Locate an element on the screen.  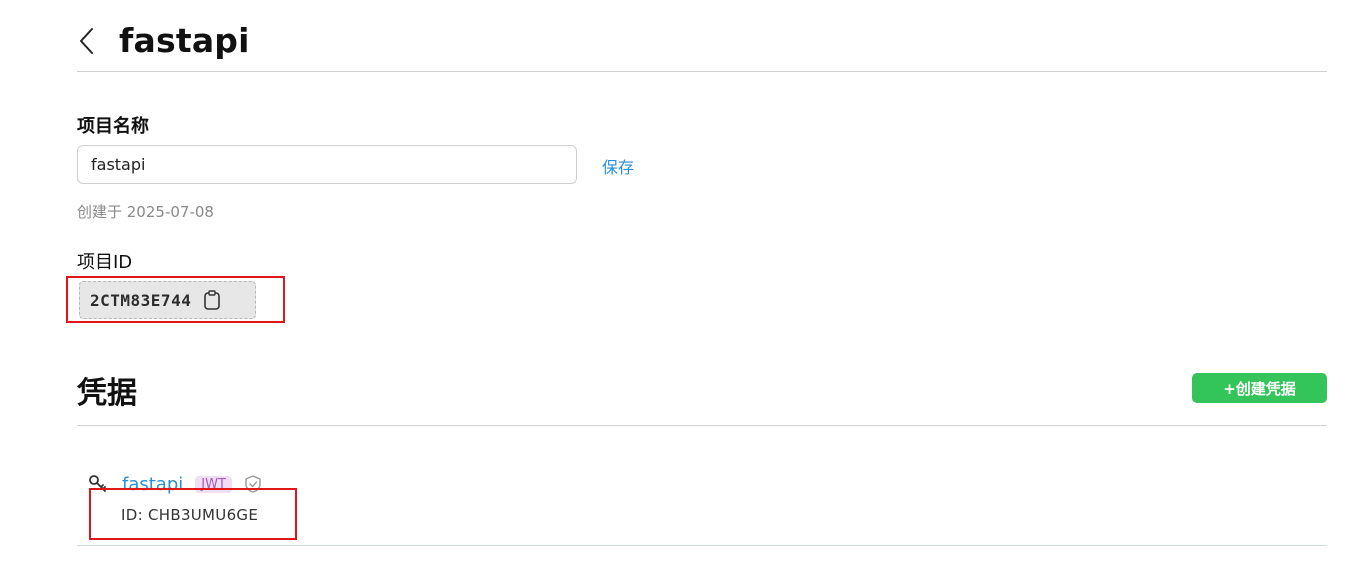
page-header: fastapi is located at coordinates (702, 43).